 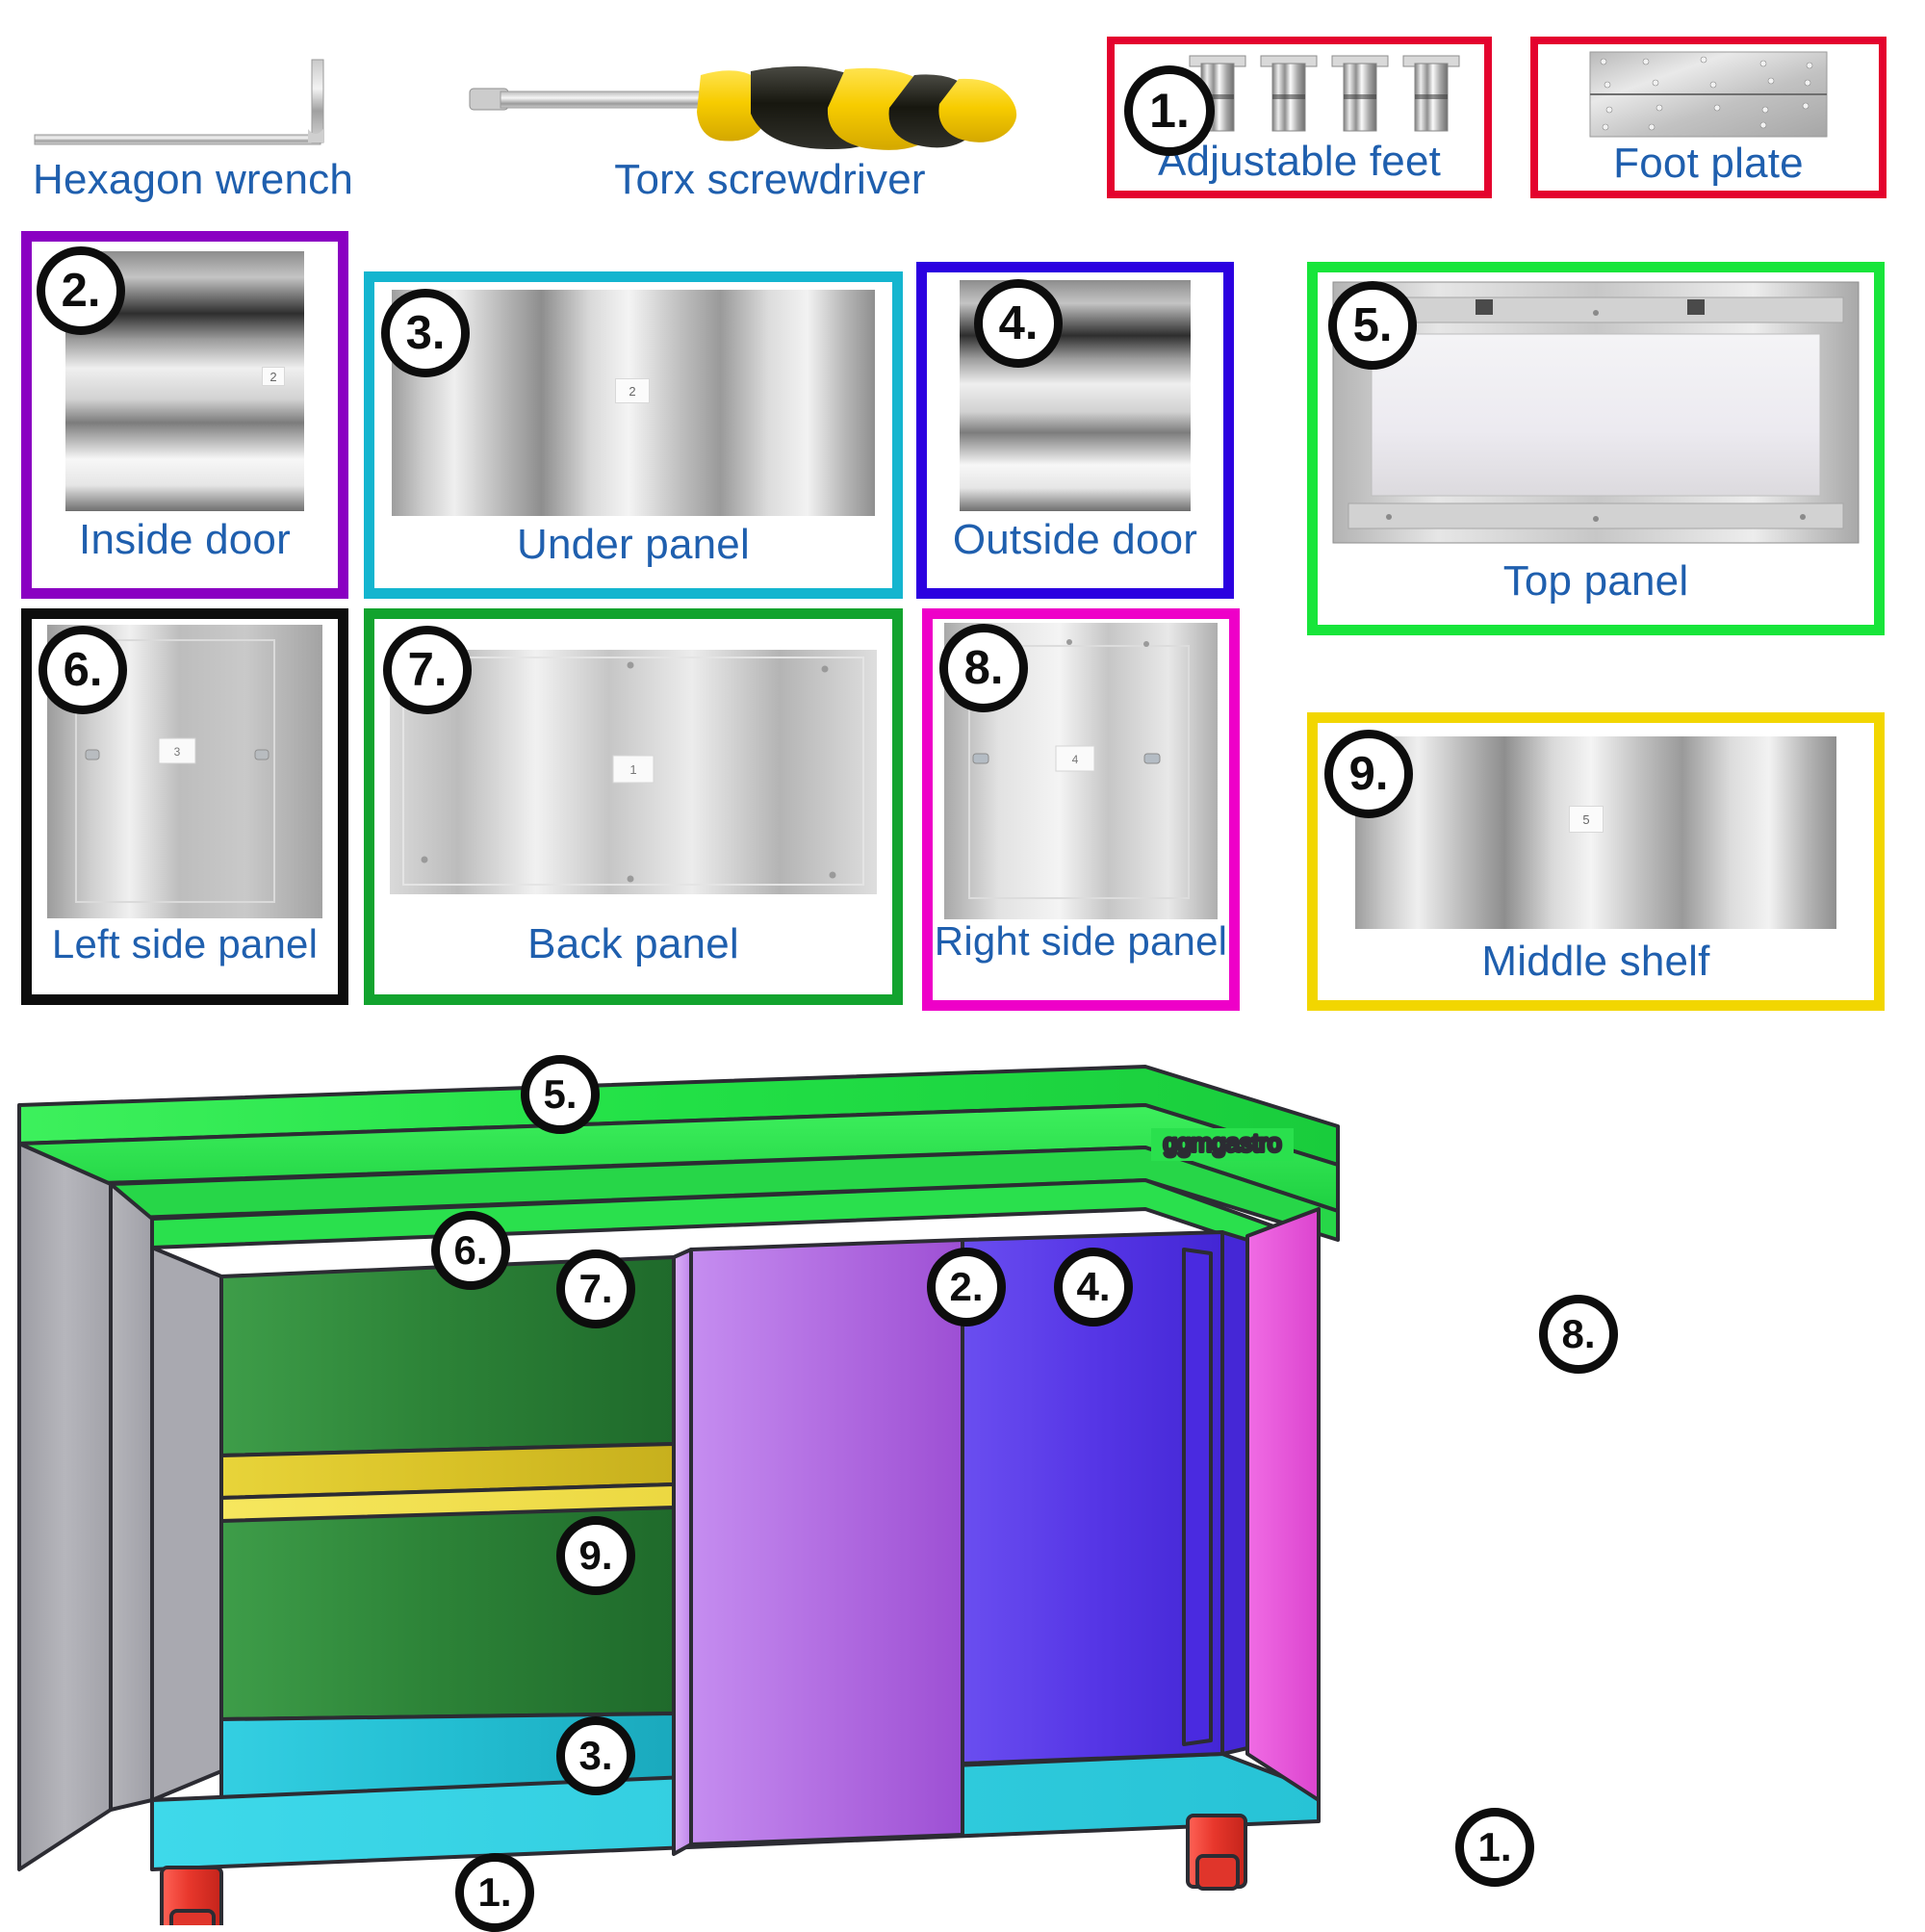 What do you see at coordinates (1018, 324) in the screenshot?
I see `part-number-4: 4.` at bounding box center [1018, 324].